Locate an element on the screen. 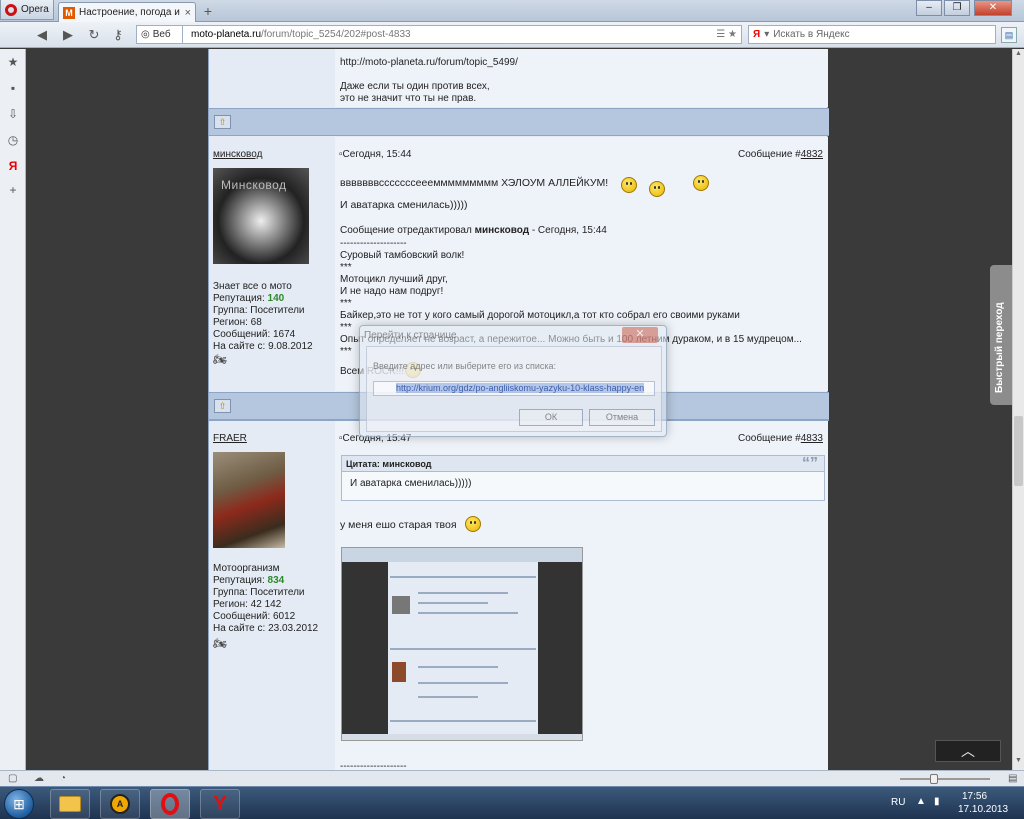  reputation-value: 140 is located at coordinates (276, 298).